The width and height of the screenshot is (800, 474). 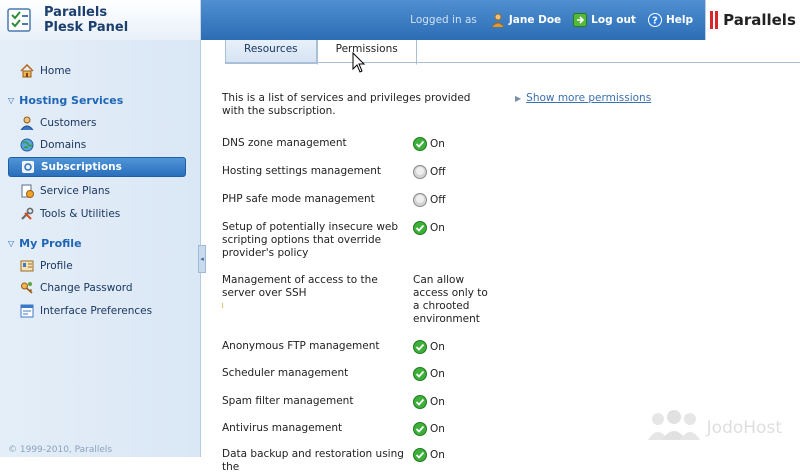 What do you see at coordinates (60, 450) in the screenshot?
I see `copyright: © 1999-2010, Parallels` at bounding box center [60, 450].